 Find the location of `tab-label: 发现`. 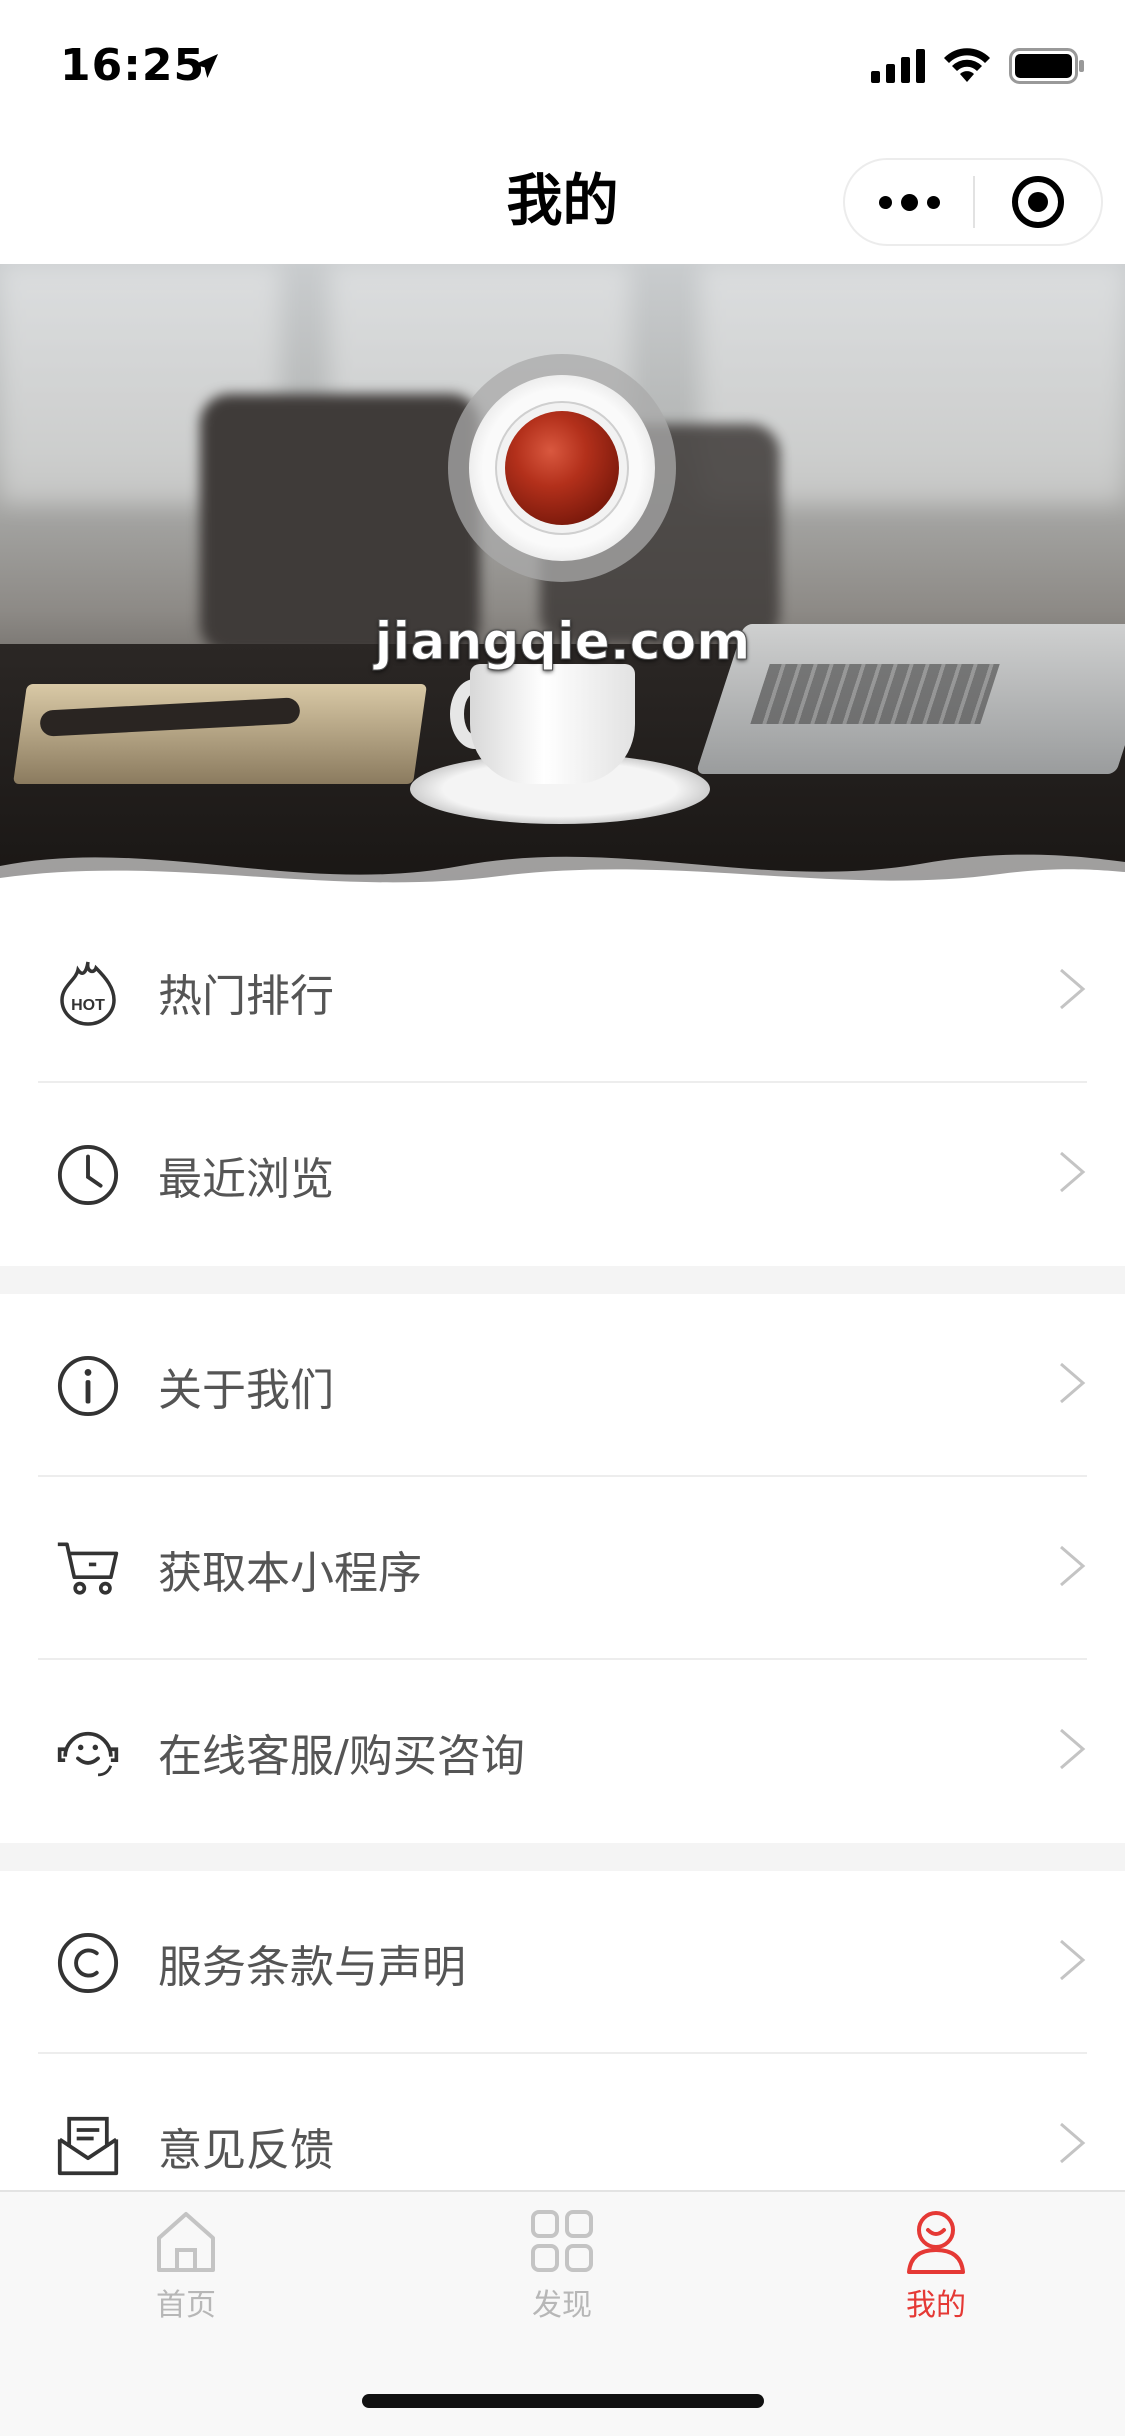

tab-label: 发现 is located at coordinates (562, 2305).